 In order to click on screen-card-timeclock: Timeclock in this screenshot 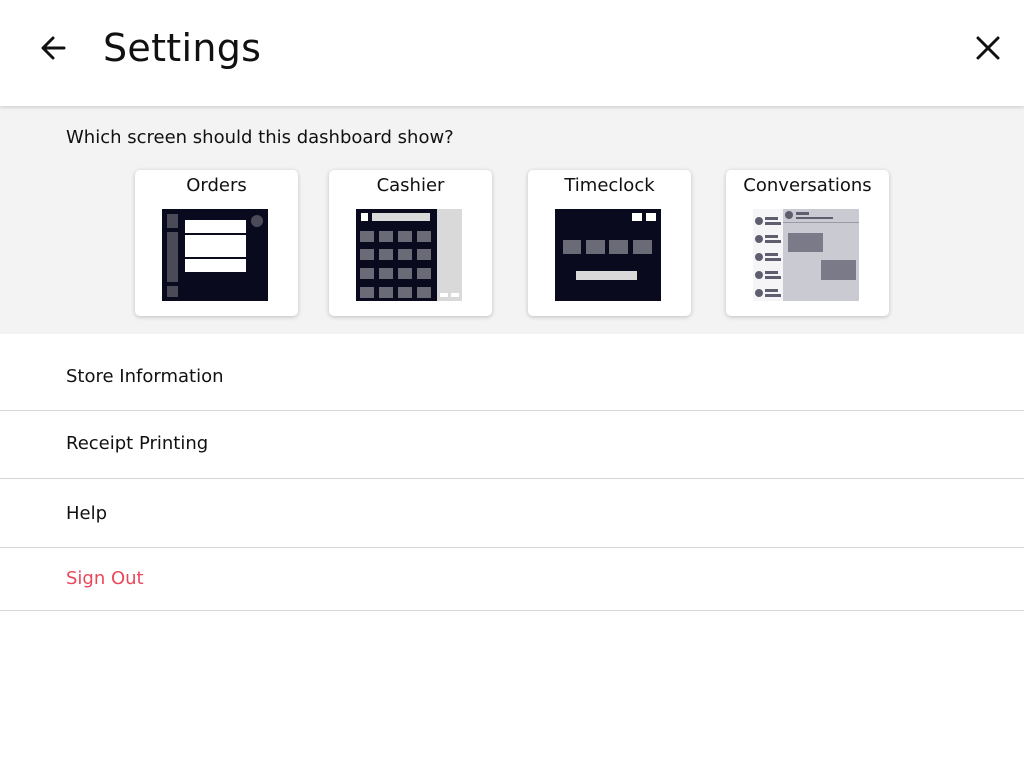, I will do `click(609, 243)`.